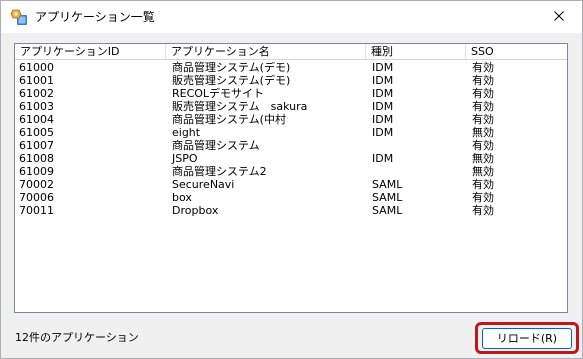 The height and width of the screenshot is (359, 583). Describe the element at coordinates (36, 80) in the screenshot. I see `cell-app-id: 61001` at that location.